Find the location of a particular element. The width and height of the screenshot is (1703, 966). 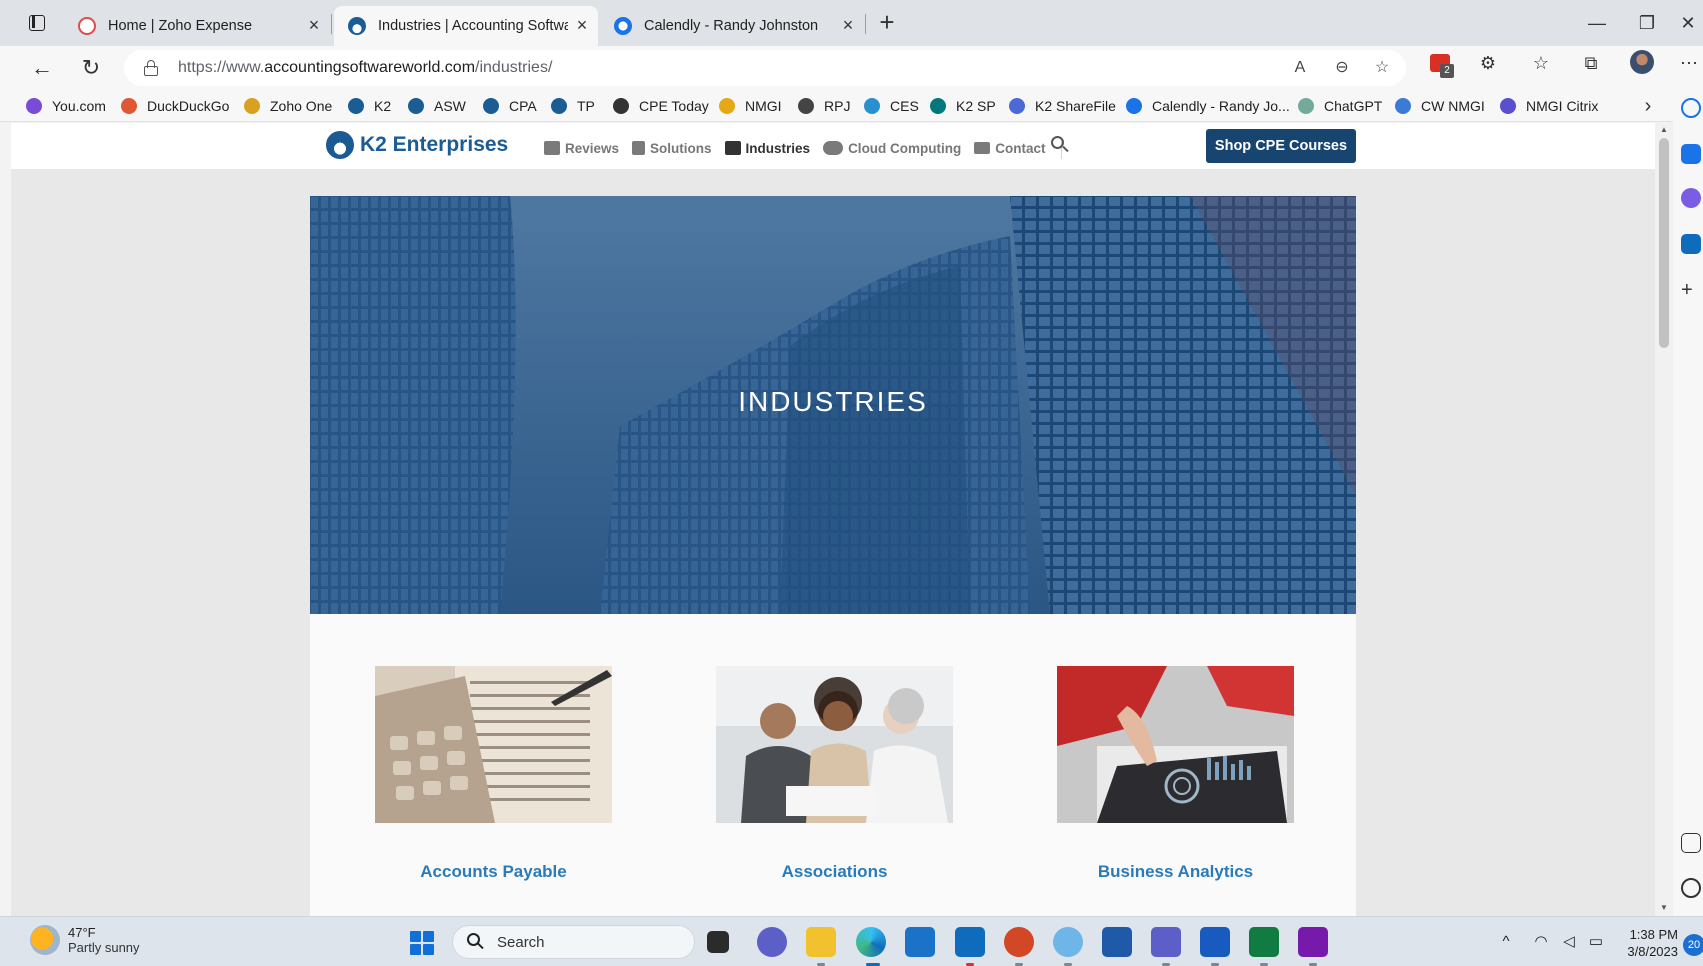

shop-cpe-courses-button: Shop CPE Courses is located at coordinates (1281, 146).